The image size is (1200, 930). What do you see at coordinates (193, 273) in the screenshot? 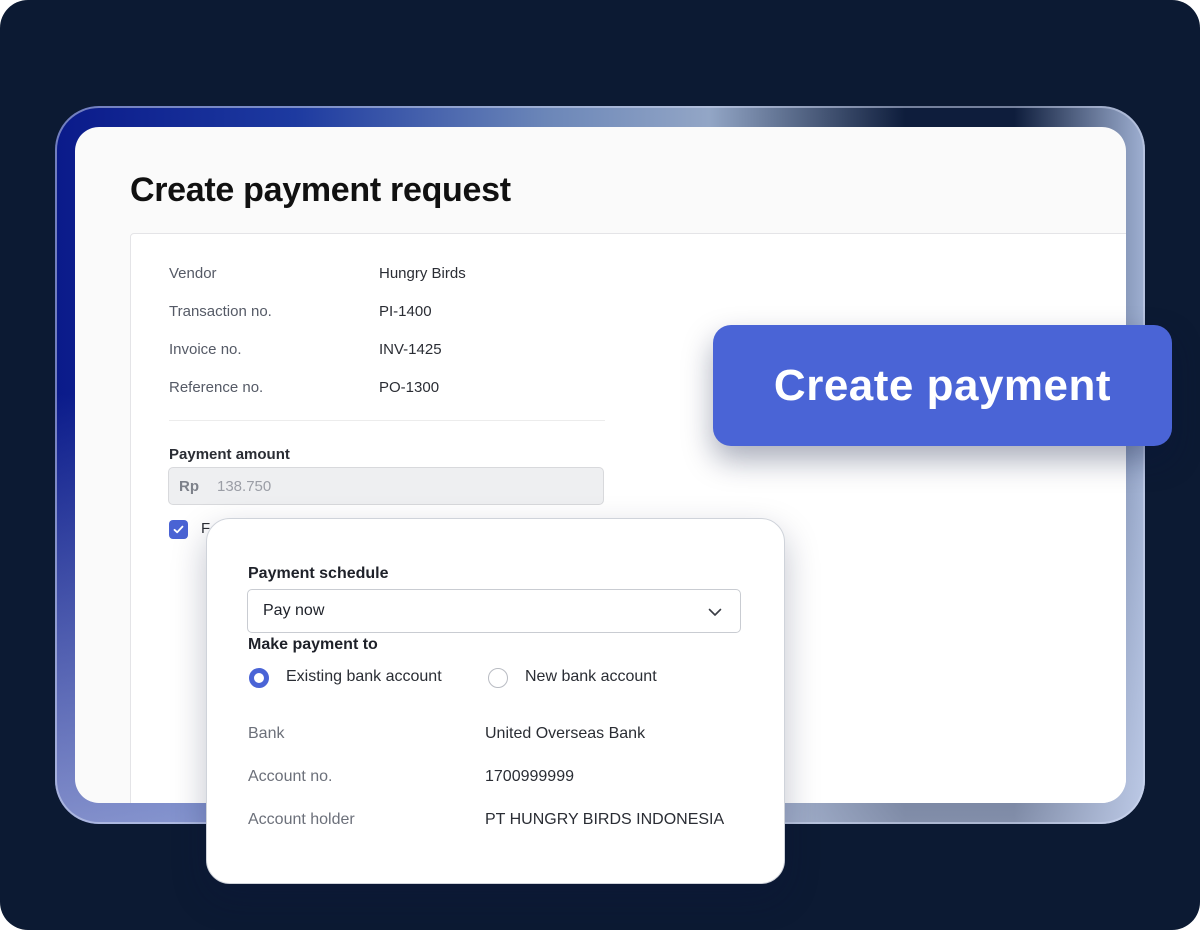
I see `detail-label: Vendor` at bounding box center [193, 273].